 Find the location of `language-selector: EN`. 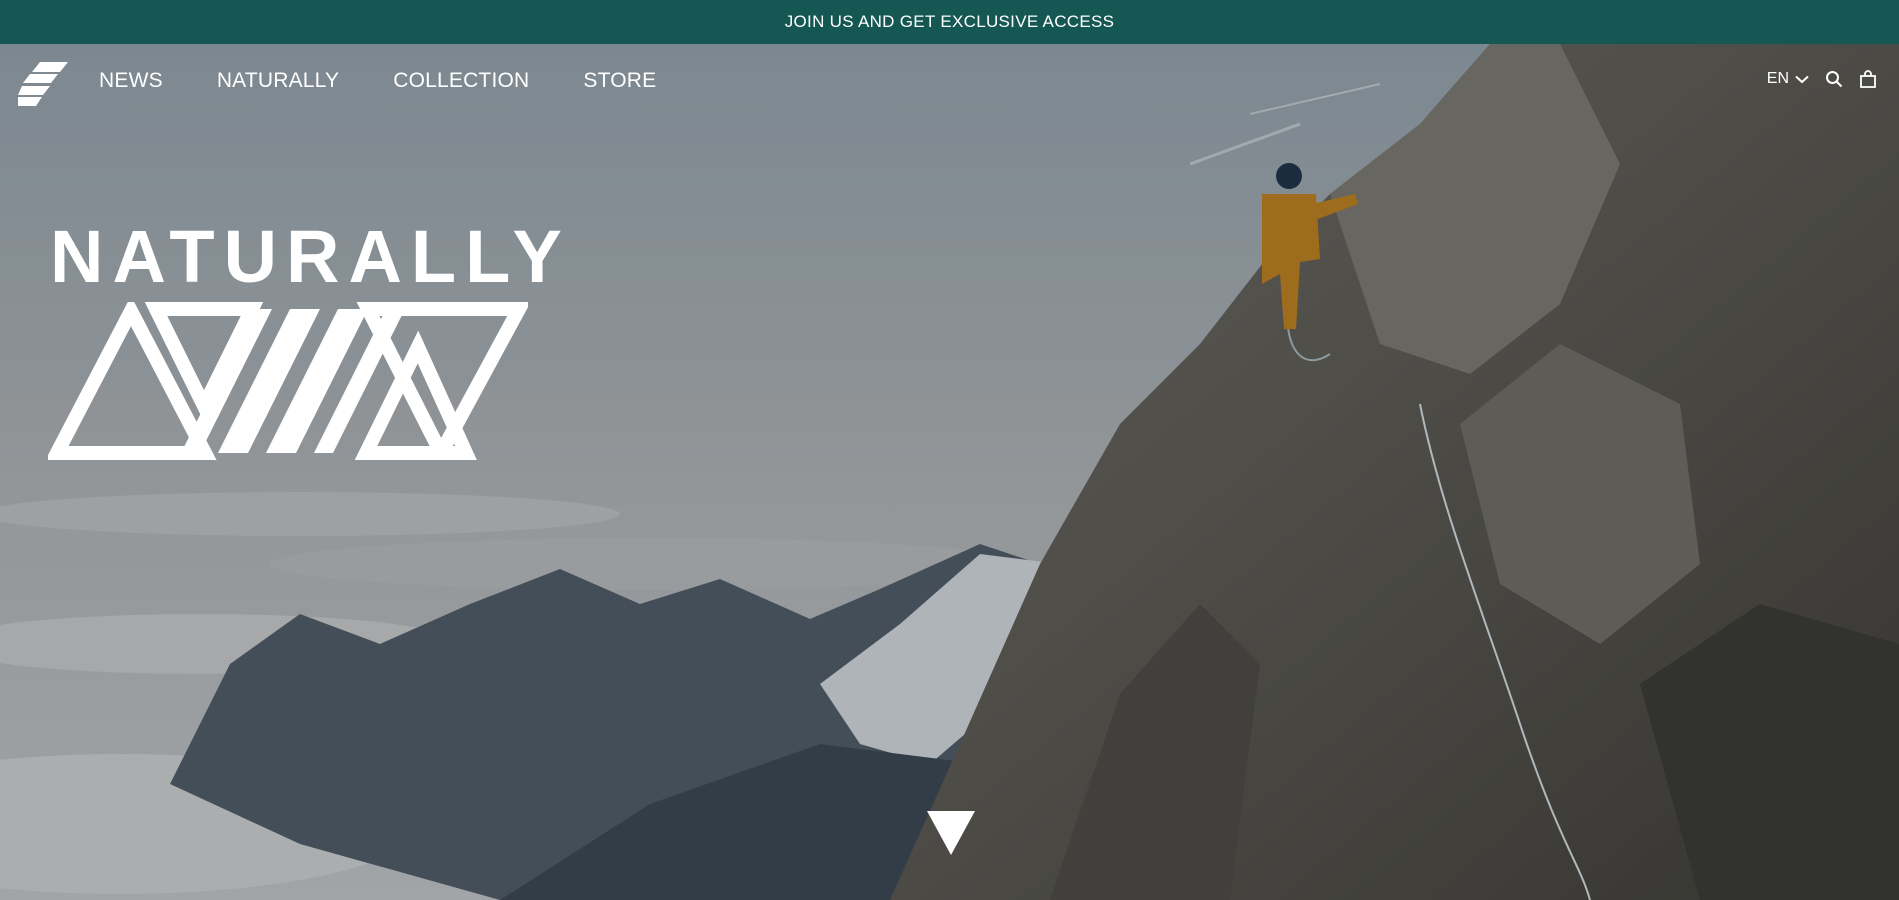

language-selector: EN is located at coordinates (1788, 79).